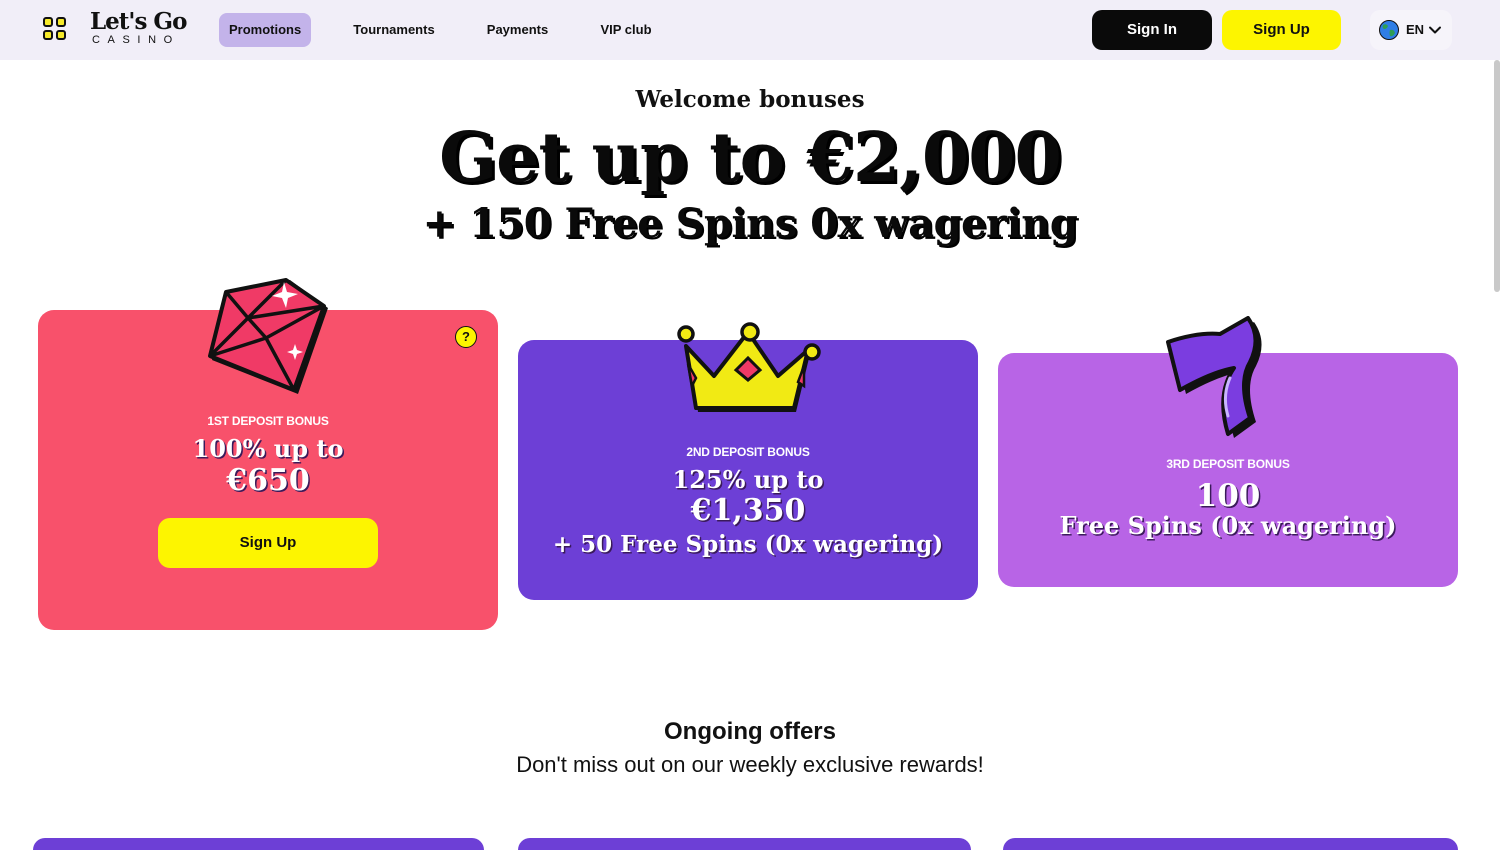 Image resolution: width=1500 pixels, height=850 pixels. What do you see at coordinates (1389, 30) in the screenshot?
I see `globe-icon` at bounding box center [1389, 30].